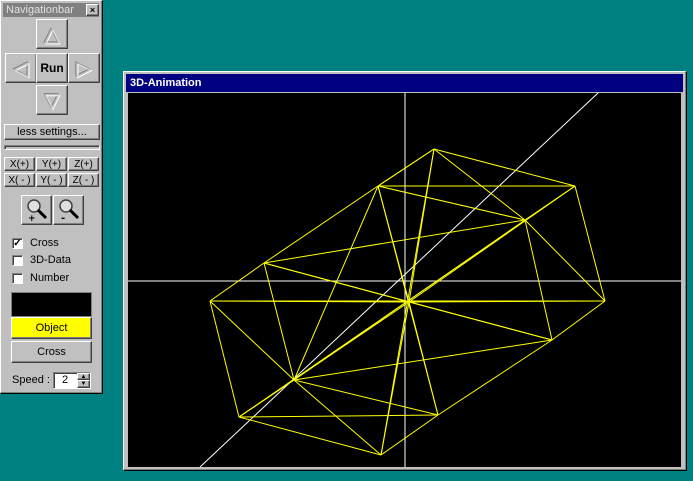  What do you see at coordinates (65, 380) in the screenshot?
I see `speed-value: 2` at bounding box center [65, 380].